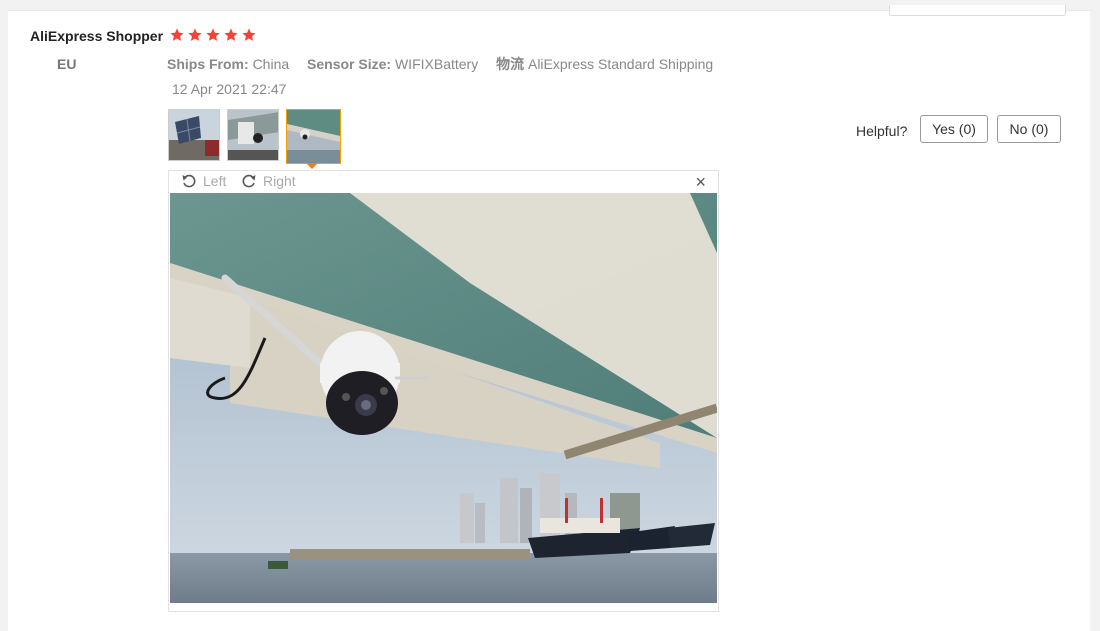  I want to click on review-date: 12 Apr 2021 22:47, so click(229, 89).